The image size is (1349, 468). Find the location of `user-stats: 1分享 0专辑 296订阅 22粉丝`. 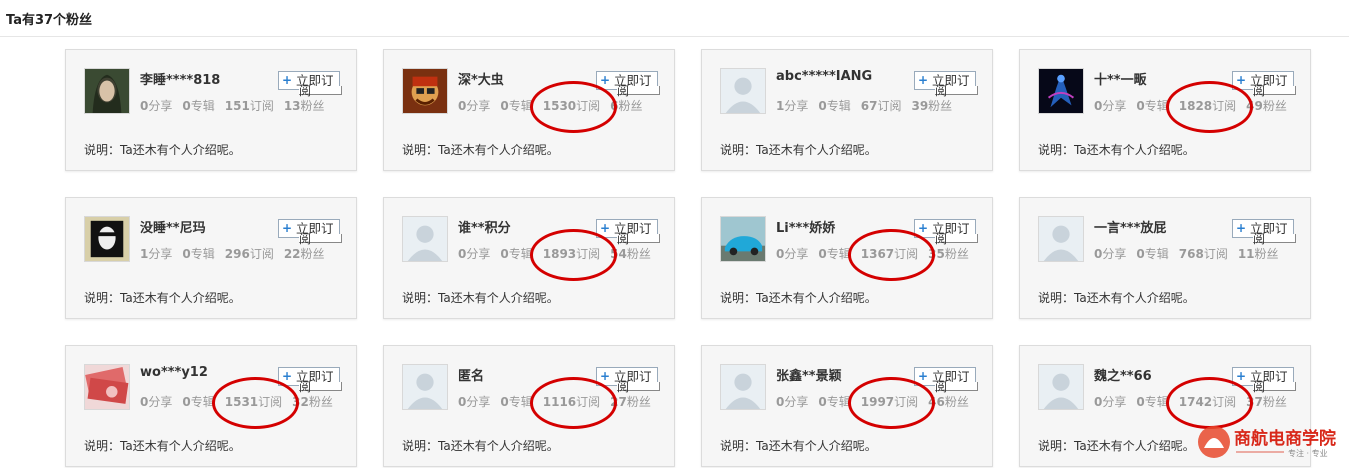

user-stats: 1分享 0专辑 296订阅 22粉丝 is located at coordinates (237, 253).